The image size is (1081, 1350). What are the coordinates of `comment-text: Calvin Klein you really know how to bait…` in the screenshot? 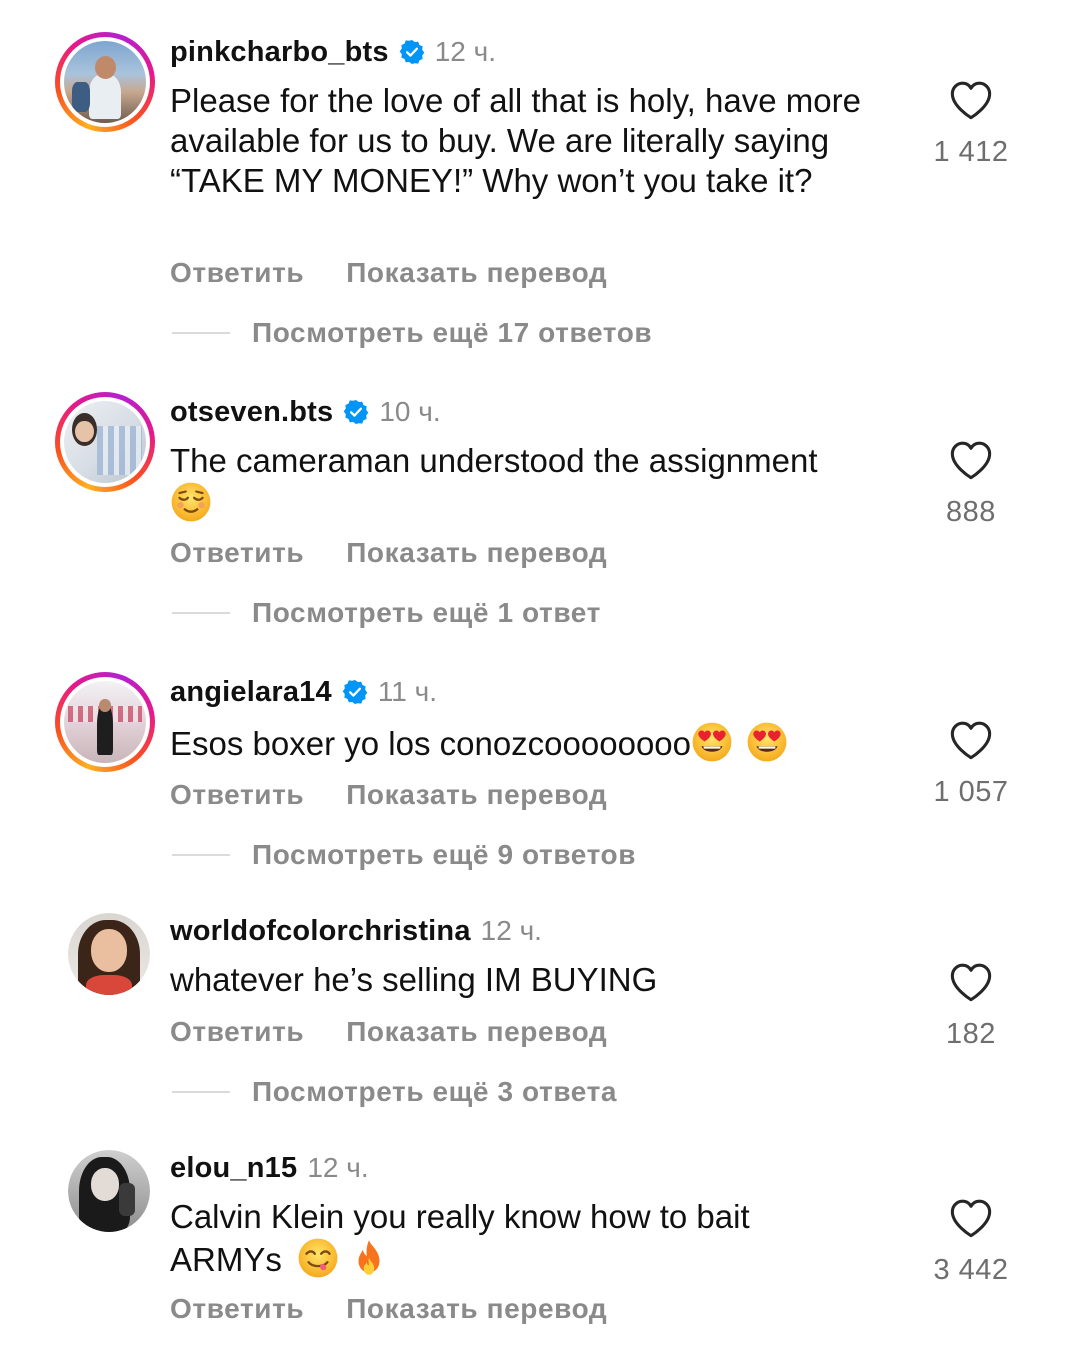 It's located at (510, 1238).